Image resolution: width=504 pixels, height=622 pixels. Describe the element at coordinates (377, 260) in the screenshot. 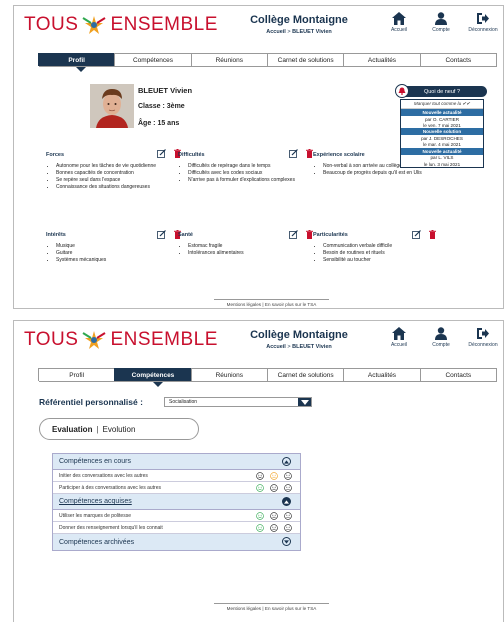

I see `list-item: Sensibilité au toucher` at that location.